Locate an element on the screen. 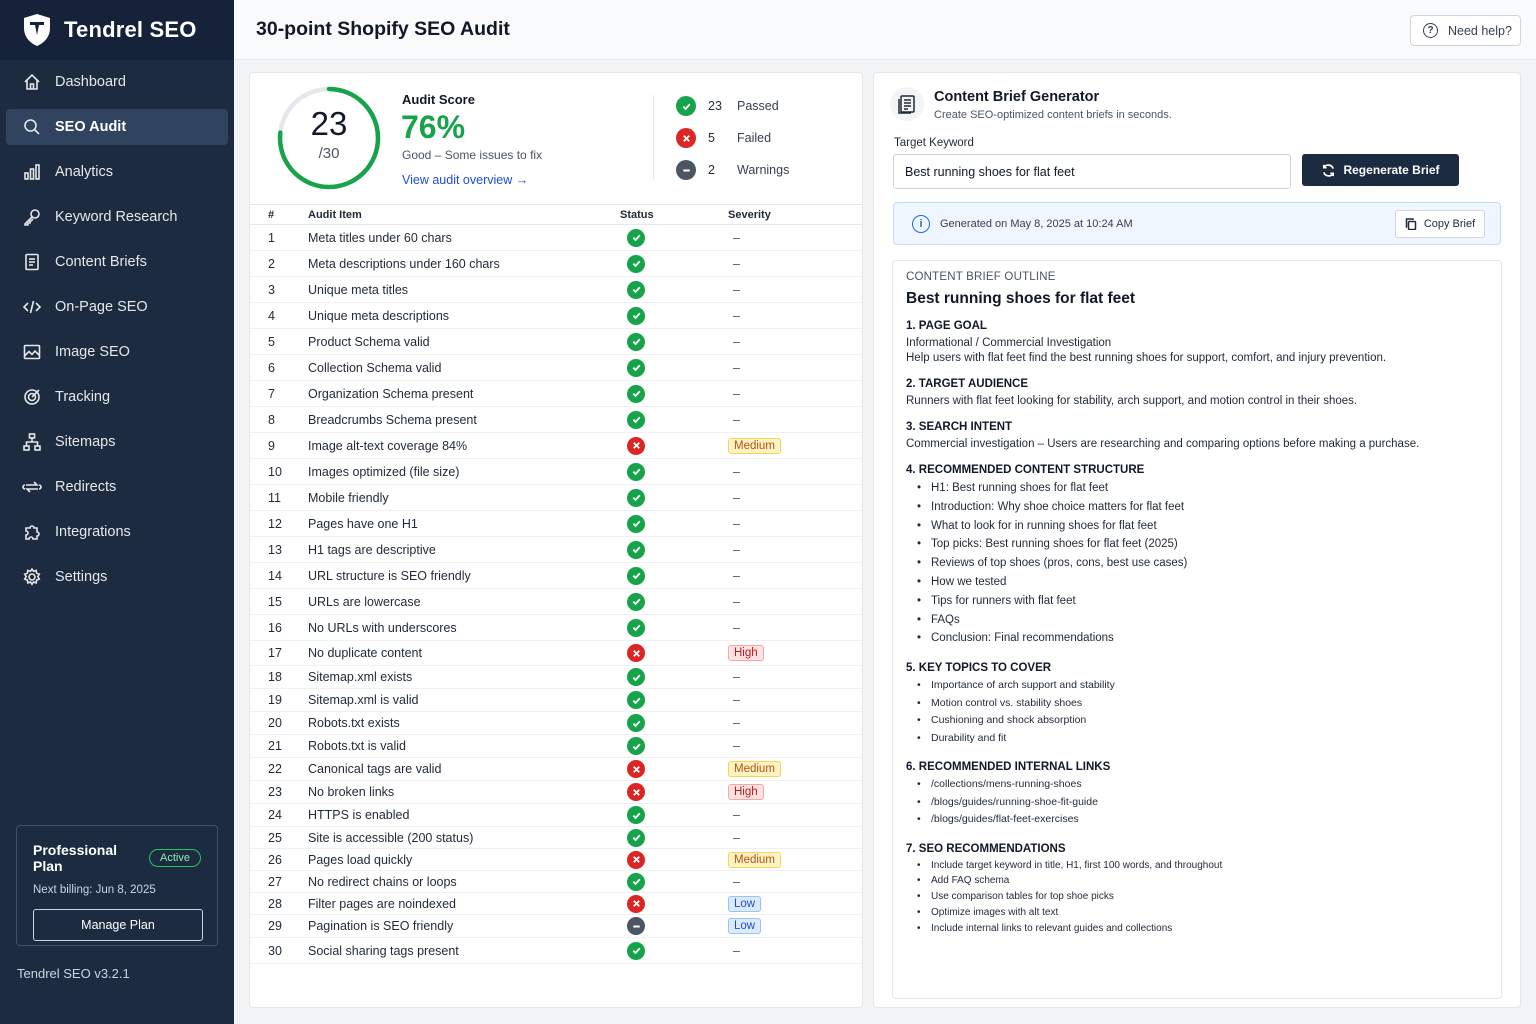  table-row: 26 Pages load quickly Medium is located at coordinates (556, 859).